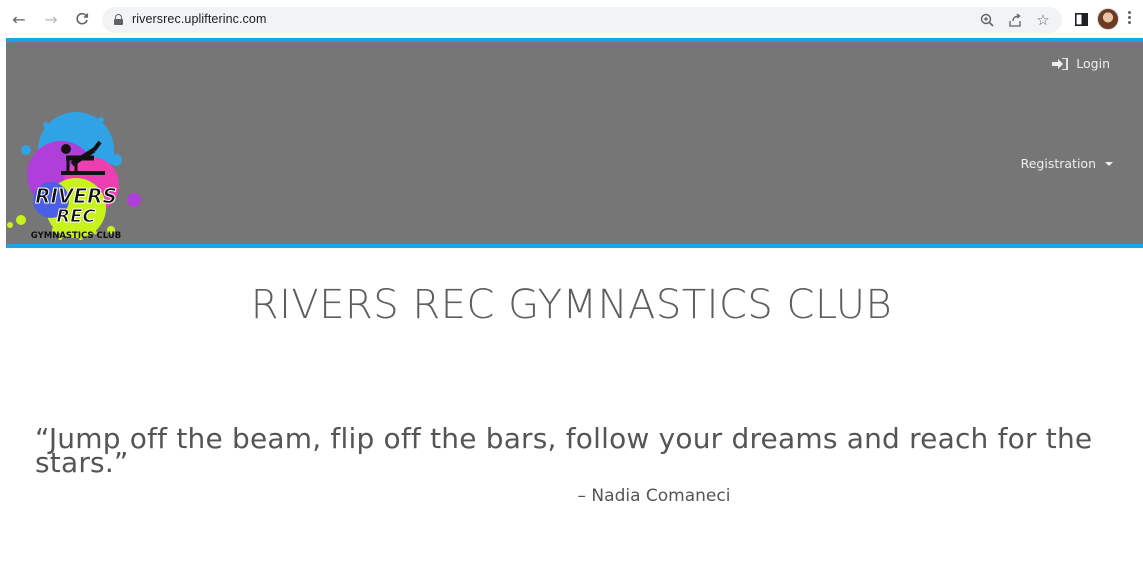 The height and width of the screenshot is (578, 1143). Describe the element at coordinates (1060, 63) in the screenshot. I see `sign-in-icon` at that location.